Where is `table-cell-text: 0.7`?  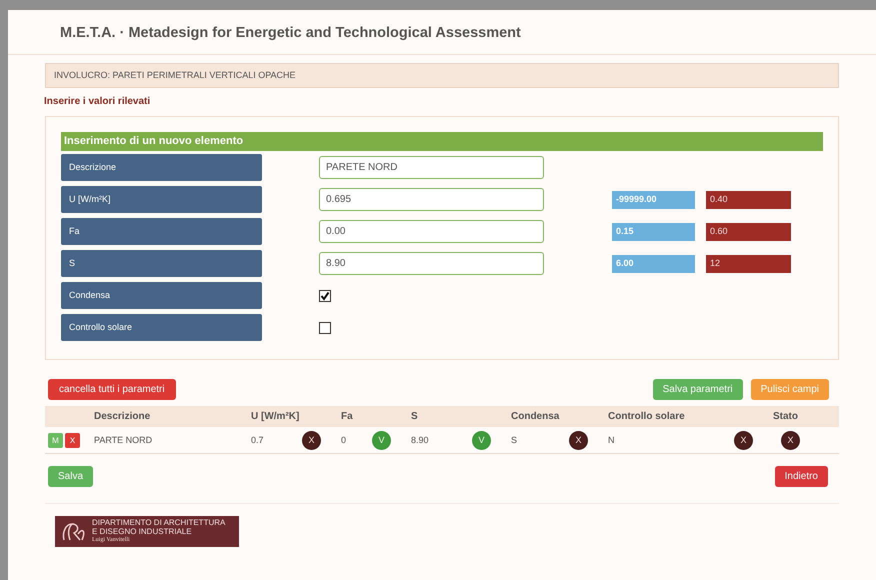
table-cell-text: 0.7 is located at coordinates (257, 440).